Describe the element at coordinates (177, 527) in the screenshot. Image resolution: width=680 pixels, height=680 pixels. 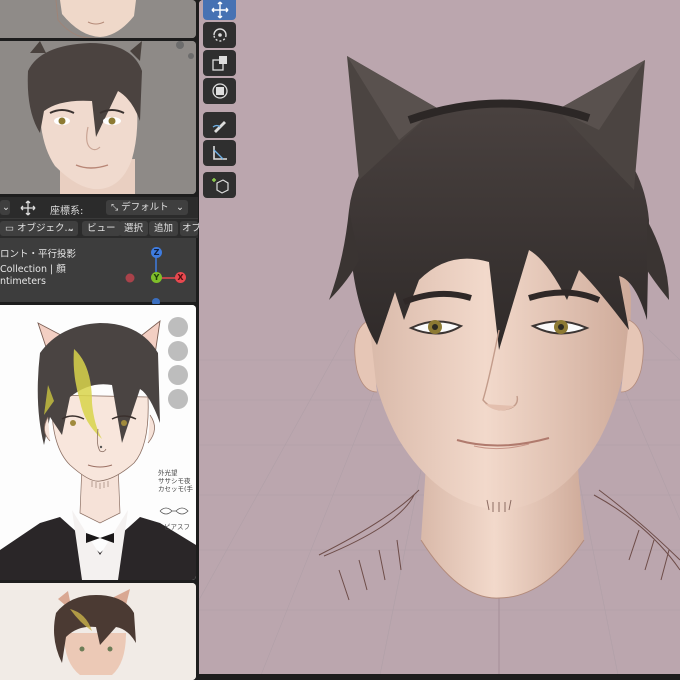
I see `sketch-note-4: ピアスフ` at that location.